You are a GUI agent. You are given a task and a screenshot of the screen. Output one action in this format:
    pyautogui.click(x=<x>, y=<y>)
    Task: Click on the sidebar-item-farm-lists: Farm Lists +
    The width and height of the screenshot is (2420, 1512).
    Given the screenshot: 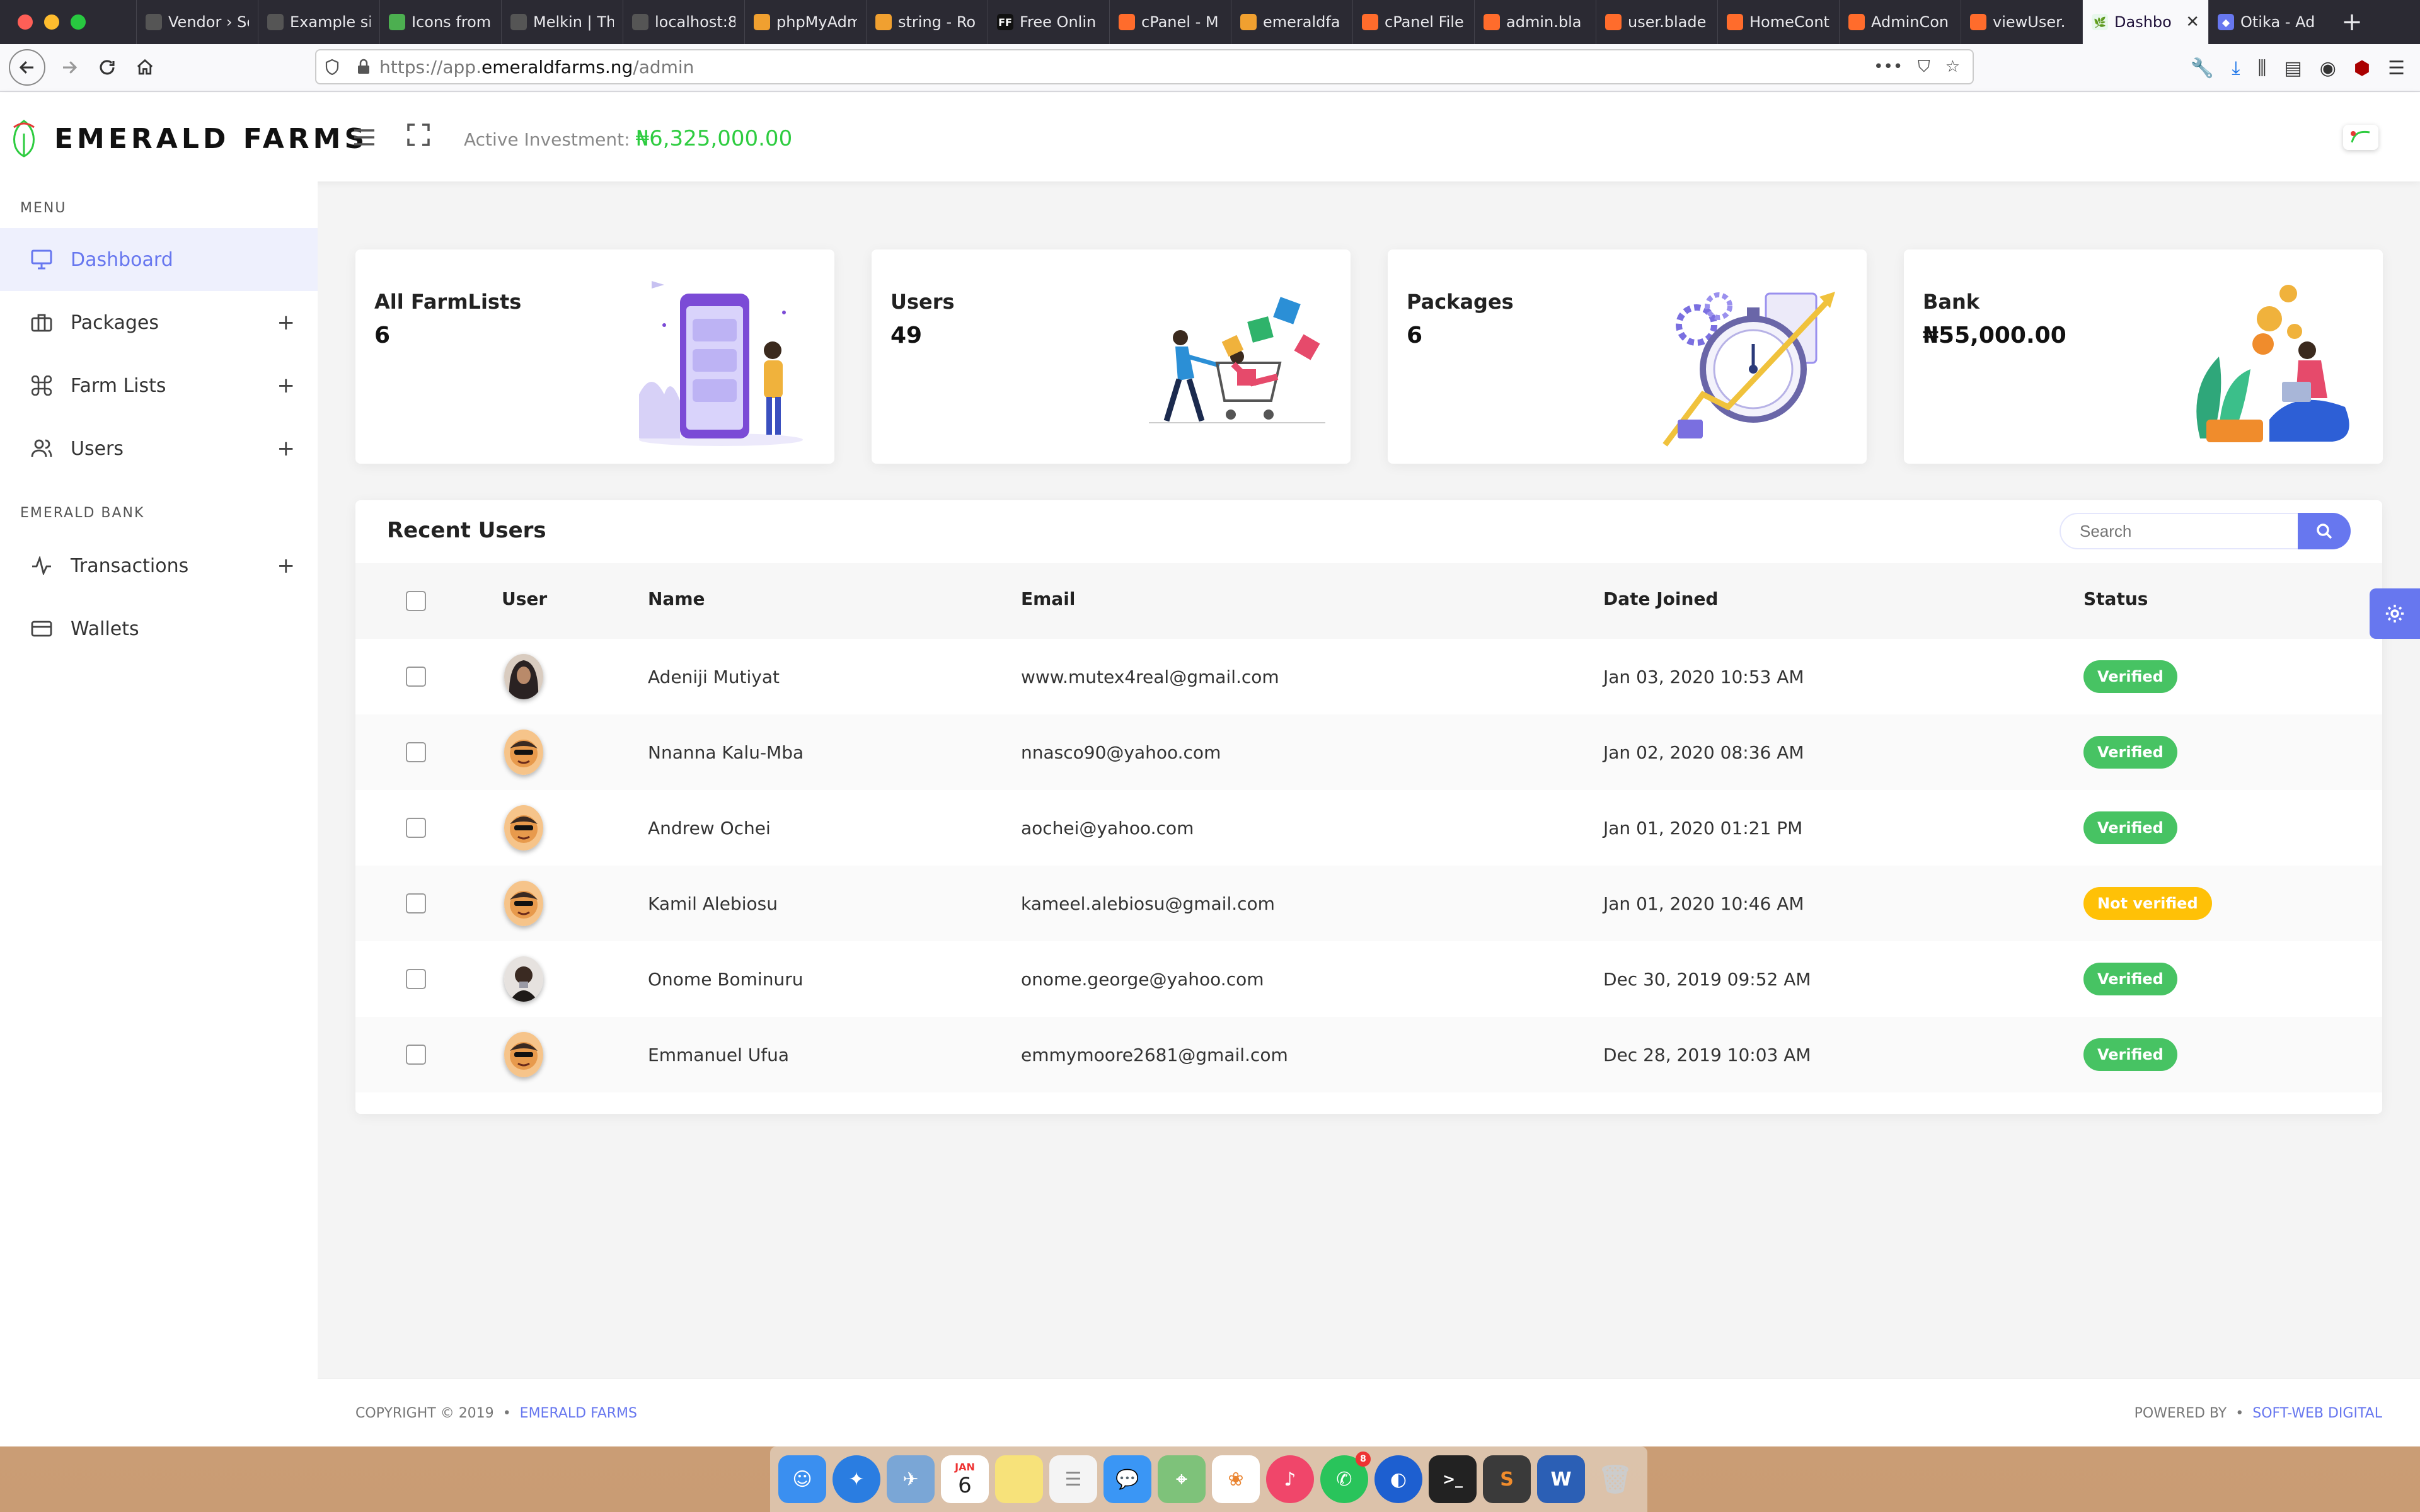 What is the action you would take?
    pyautogui.click(x=159, y=385)
    